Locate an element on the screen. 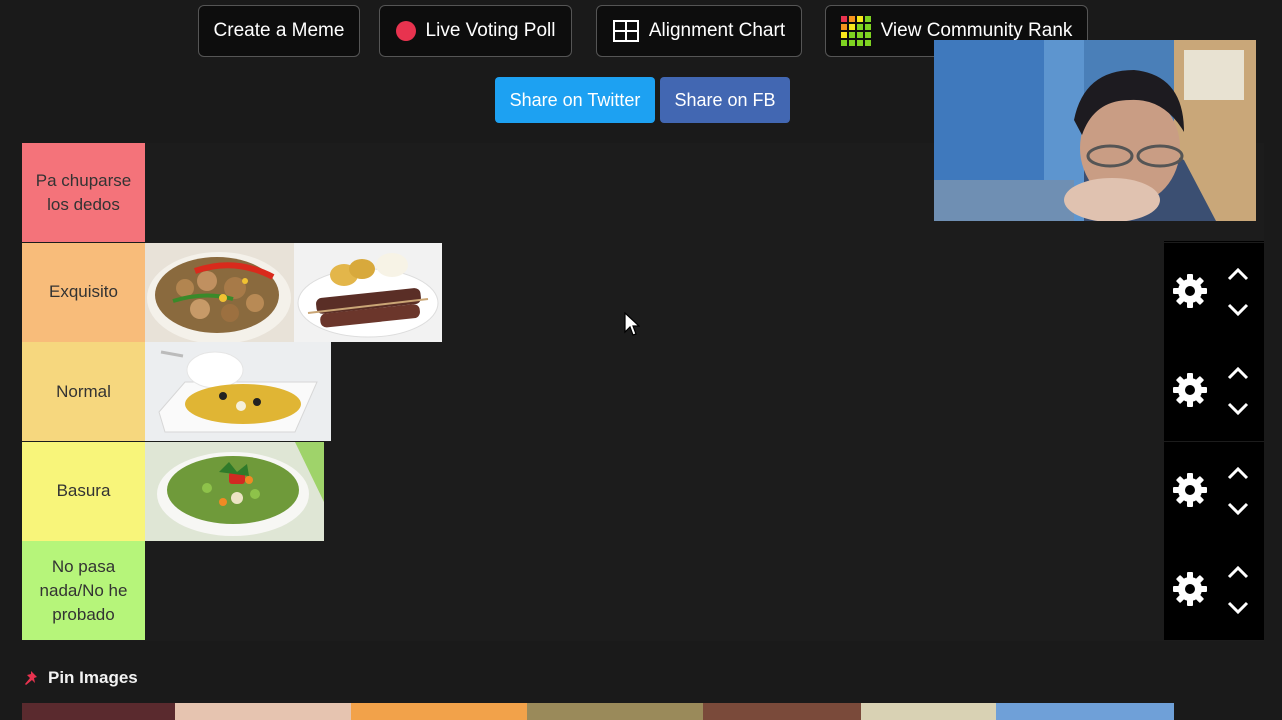 The width and height of the screenshot is (1282, 720). tier-label: Pa chuparse los dedos is located at coordinates (83, 192).